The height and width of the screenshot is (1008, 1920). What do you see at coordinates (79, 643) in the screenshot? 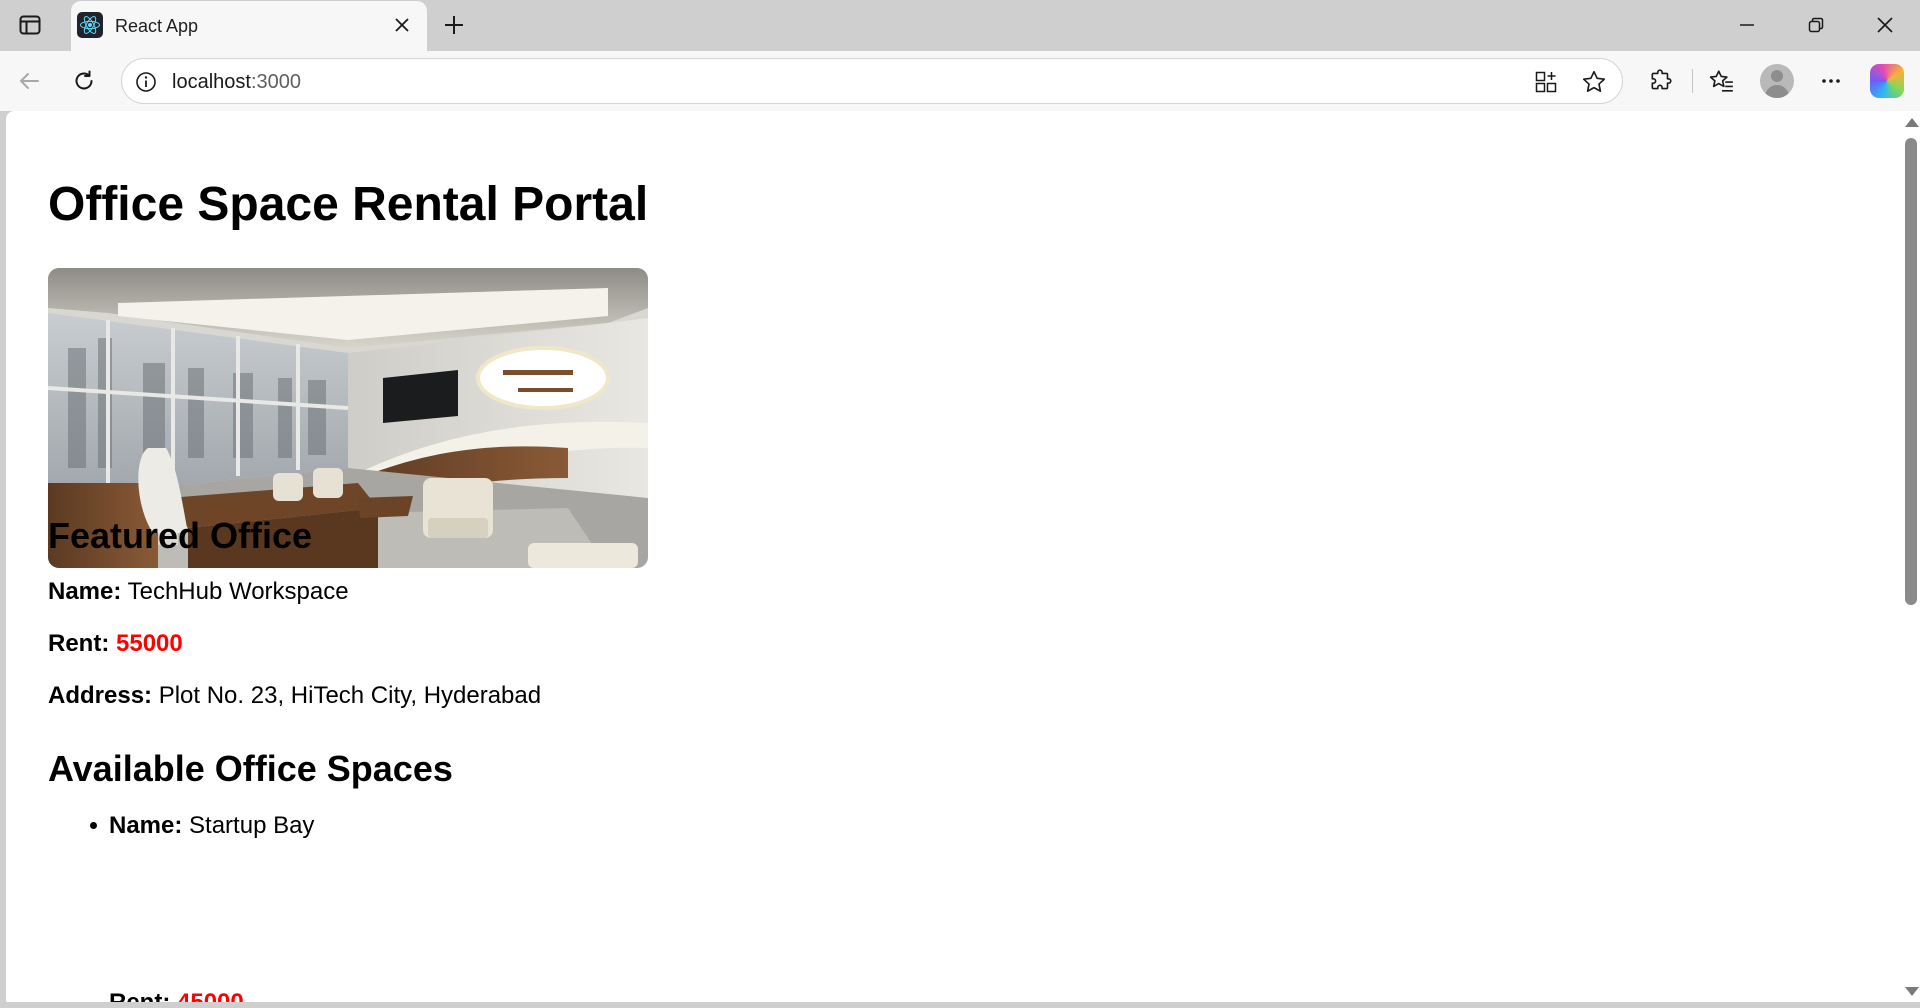
I see `featured-rent-label: Rent:` at bounding box center [79, 643].